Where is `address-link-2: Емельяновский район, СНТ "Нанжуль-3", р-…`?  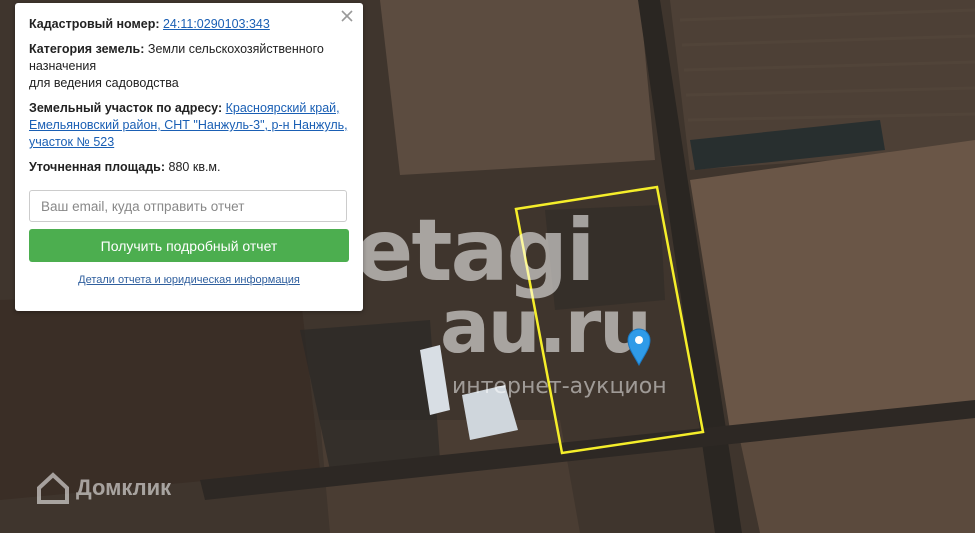
address-link-2: Емельяновский район, СНТ "Нанжуль-3", р-… is located at coordinates (188, 125).